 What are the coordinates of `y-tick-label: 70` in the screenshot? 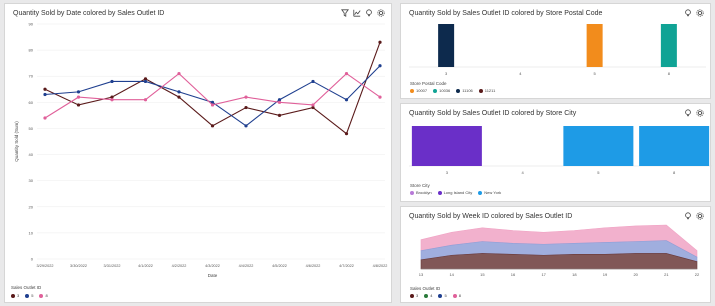 It's located at (31, 76).